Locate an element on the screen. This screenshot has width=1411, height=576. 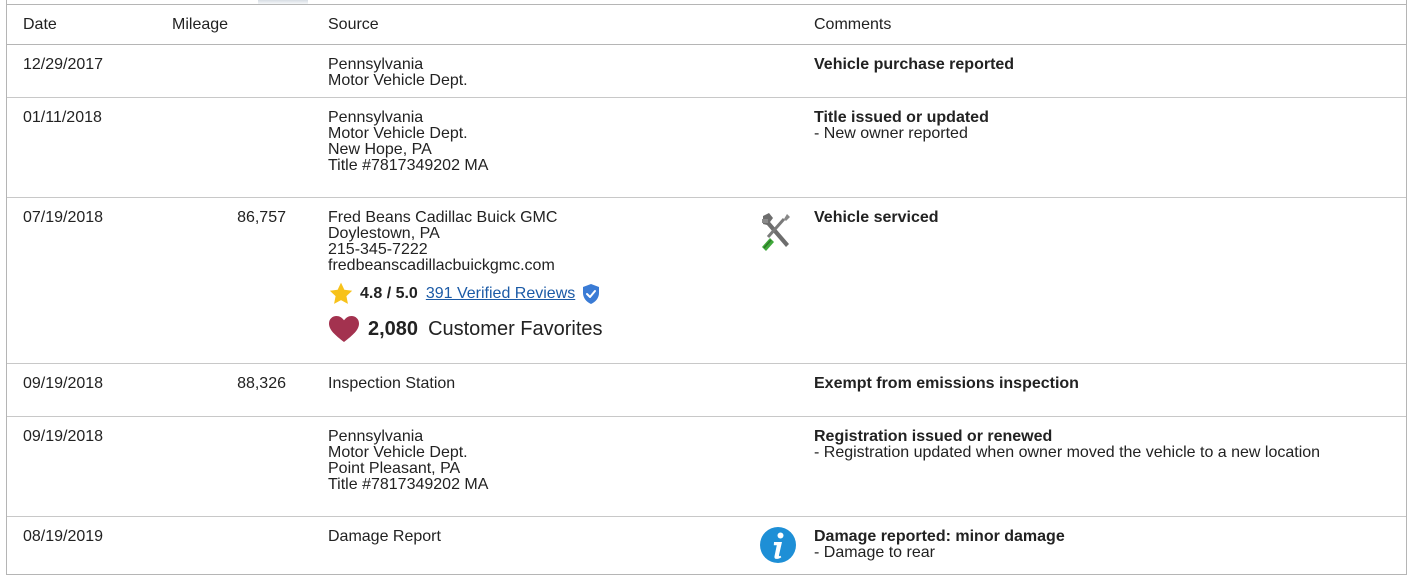
comment-title: Exempt from emissions inspection is located at coordinates (946, 383).